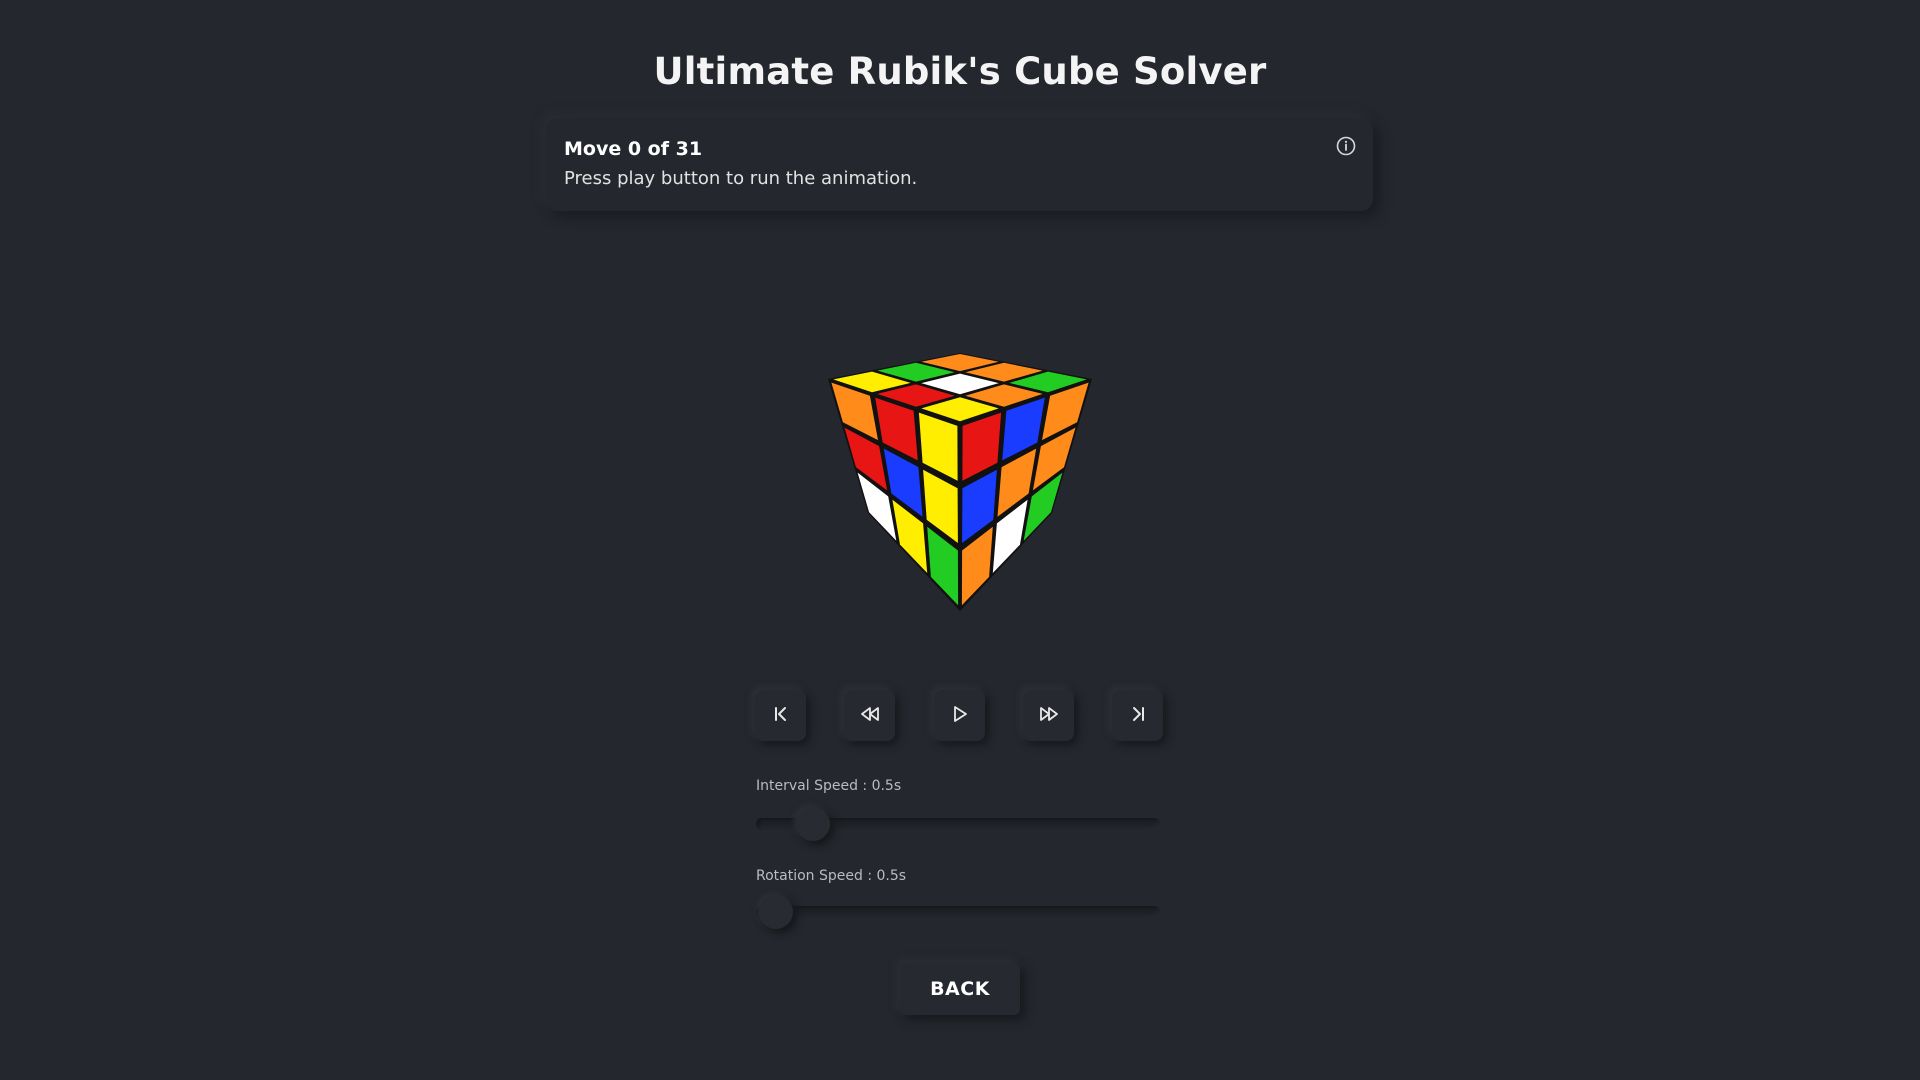  I want to click on move-counter: Move 0 of 31, so click(633, 149).